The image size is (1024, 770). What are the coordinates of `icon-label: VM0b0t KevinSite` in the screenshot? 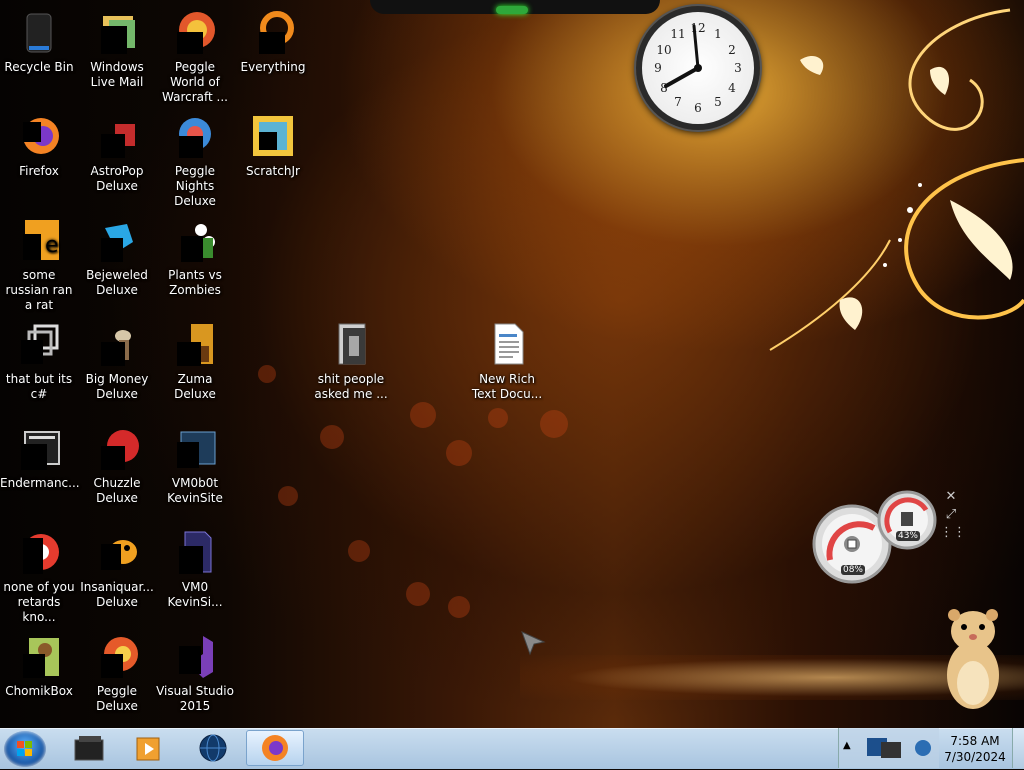 It's located at (195, 490).